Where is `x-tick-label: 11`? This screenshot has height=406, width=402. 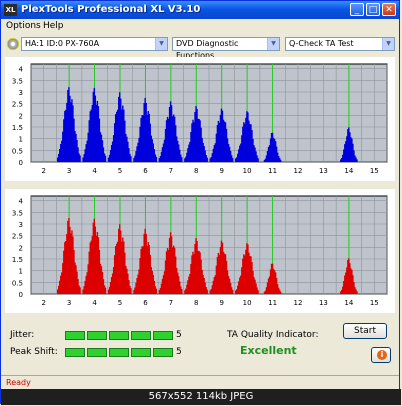 x-tick-label: 11 is located at coordinates (272, 171).